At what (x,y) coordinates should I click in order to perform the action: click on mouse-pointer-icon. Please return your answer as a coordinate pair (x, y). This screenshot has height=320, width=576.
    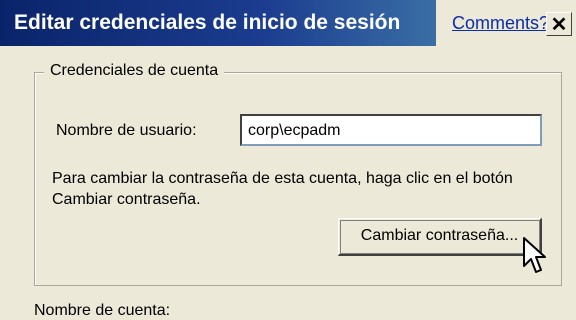
    Looking at the image, I should click on (534, 255).